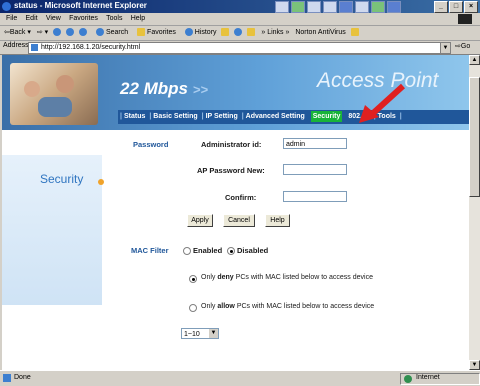 Image resolution: width=480 pixels, height=386 pixels. What do you see at coordinates (445, 48) in the screenshot?
I see `address-dropdown-icon: ▼` at bounding box center [445, 48].